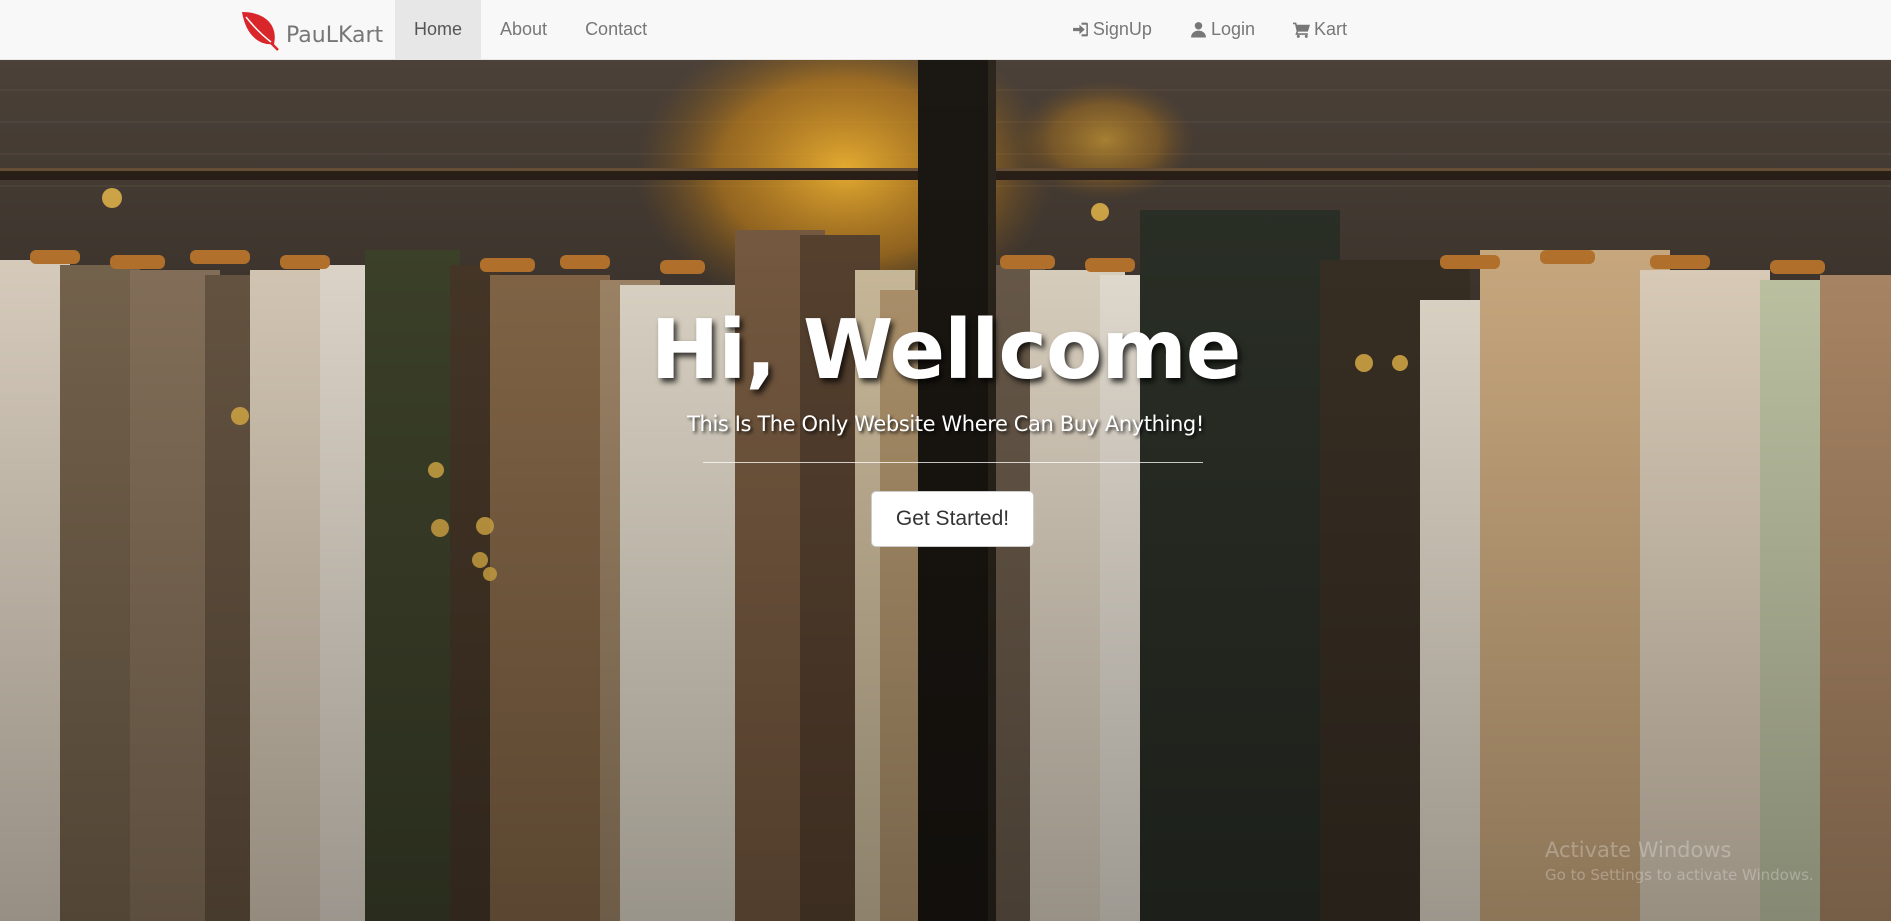  Describe the element at coordinates (1638, 850) in the screenshot. I see `watermark-title: Activate Windows` at that location.